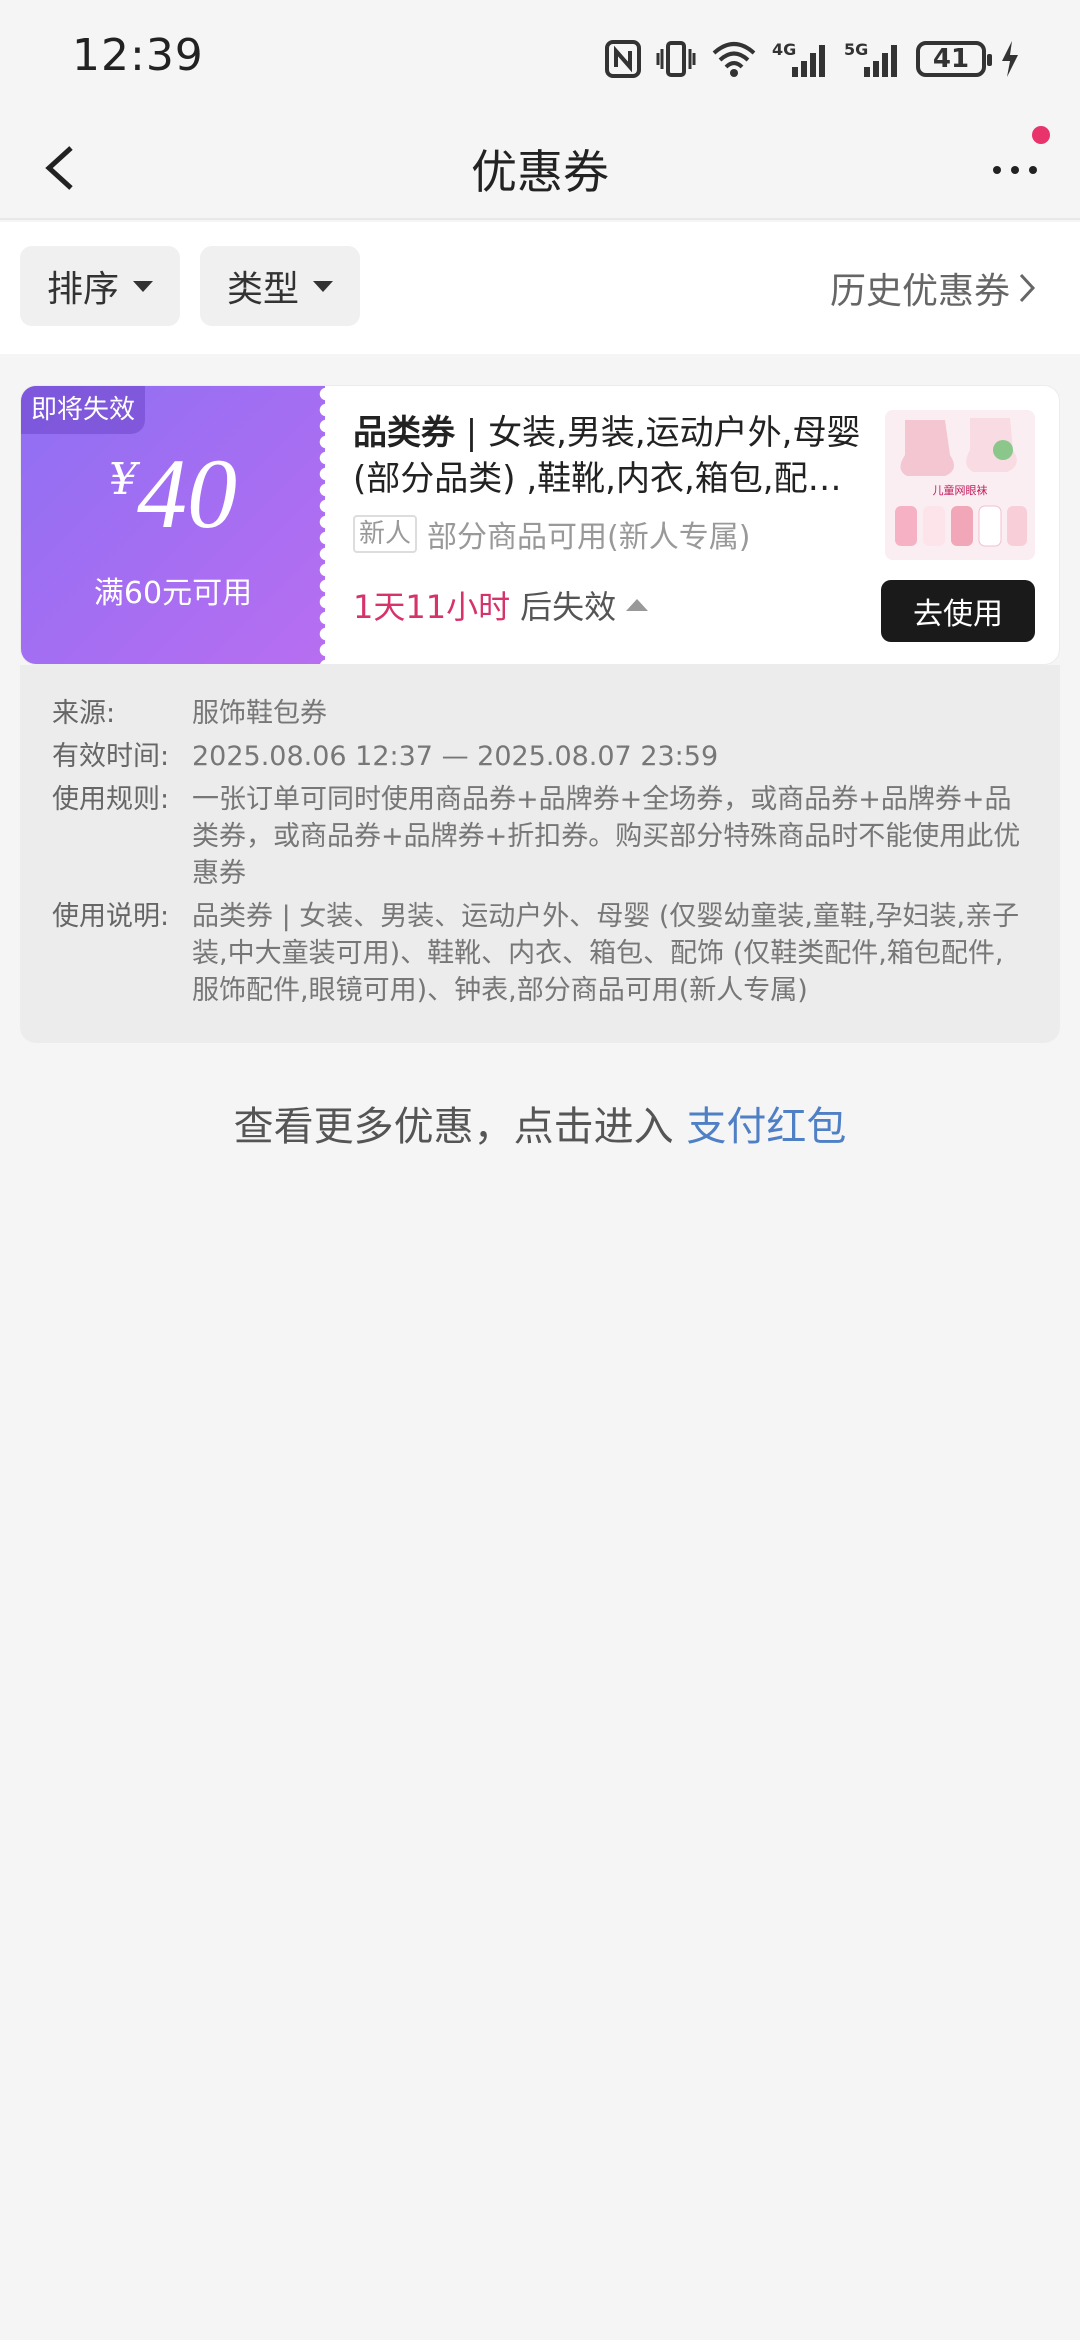  I want to click on sort-dropdown: 排序, so click(100, 286).